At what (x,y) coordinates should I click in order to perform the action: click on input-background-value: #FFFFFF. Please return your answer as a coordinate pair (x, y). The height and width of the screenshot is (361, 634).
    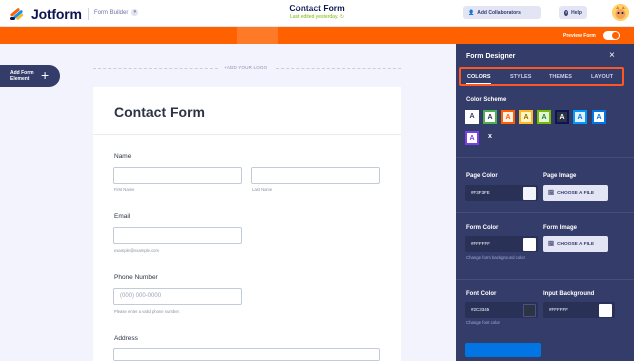
    Looking at the image, I should click on (558, 309).